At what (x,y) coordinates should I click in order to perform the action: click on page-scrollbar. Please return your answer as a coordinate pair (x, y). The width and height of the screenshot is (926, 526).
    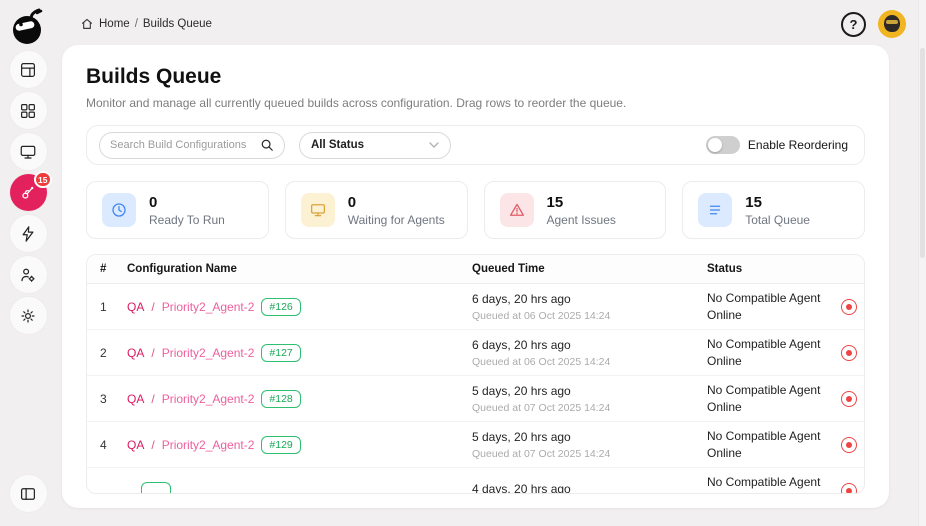
    Looking at the image, I should click on (922, 263).